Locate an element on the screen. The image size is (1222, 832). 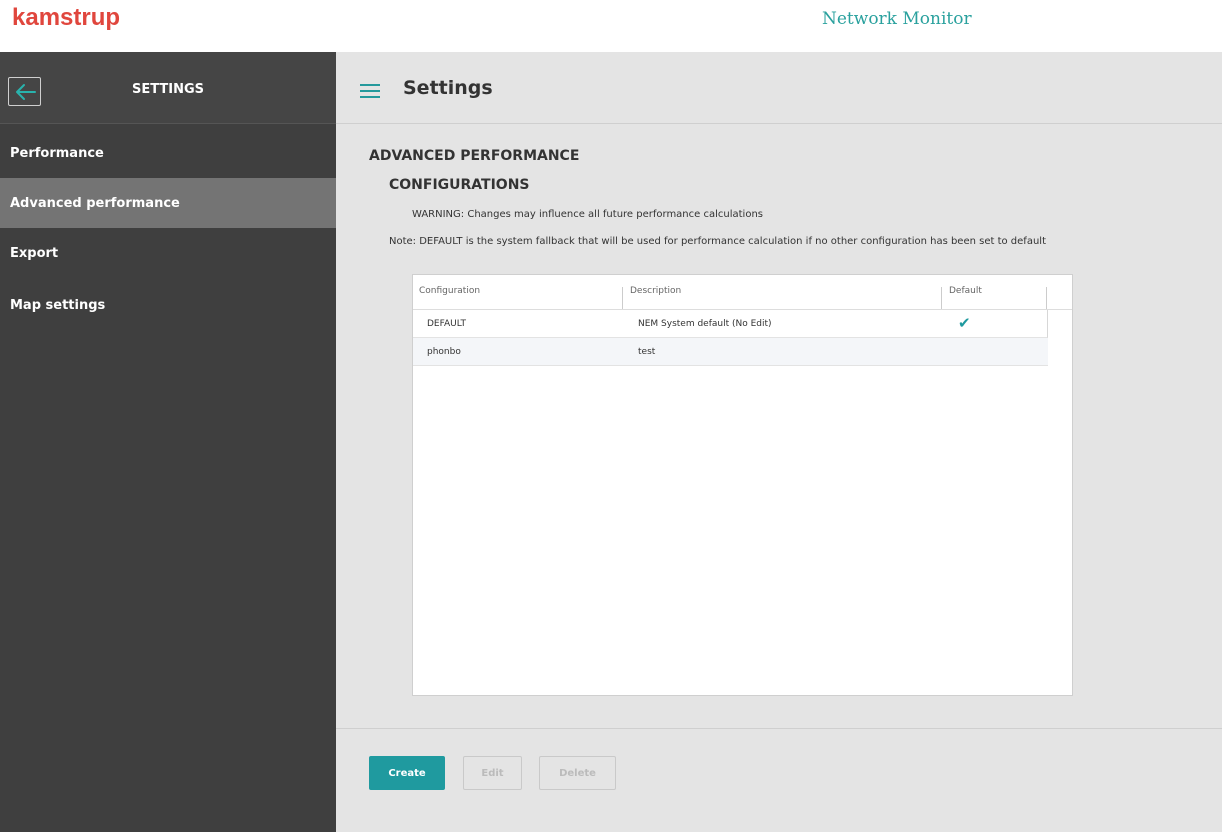
delete-button: Delete is located at coordinates (577, 773).